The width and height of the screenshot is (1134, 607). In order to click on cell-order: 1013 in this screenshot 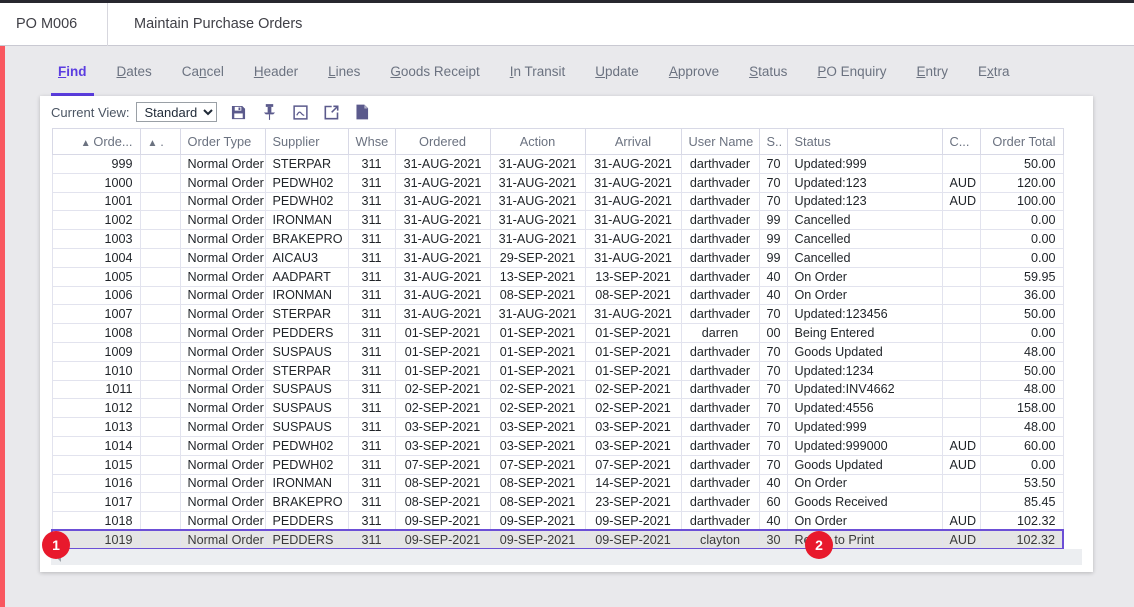, I will do `click(96, 427)`.